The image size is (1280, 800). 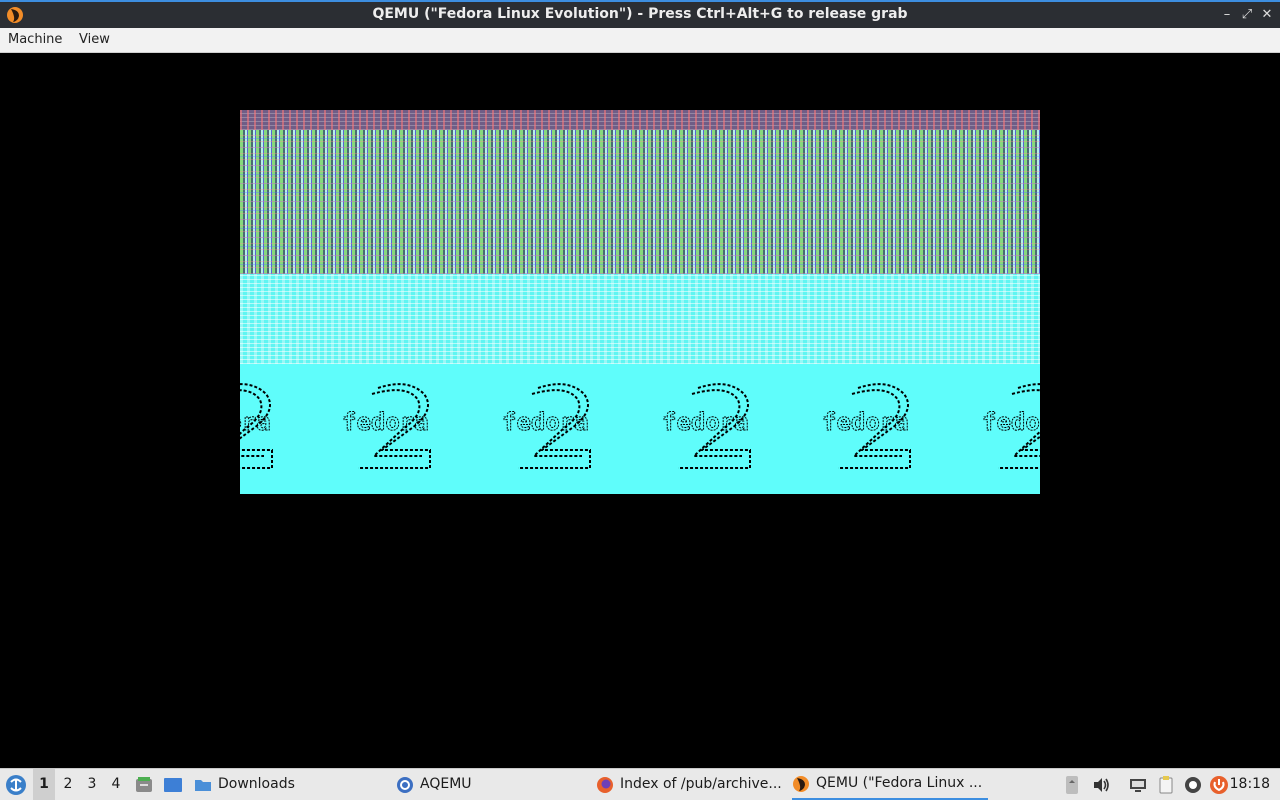 What do you see at coordinates (640, 40) in the screenshot?
I see `menu-bar: Machine View` at bounding box center [640, 40].